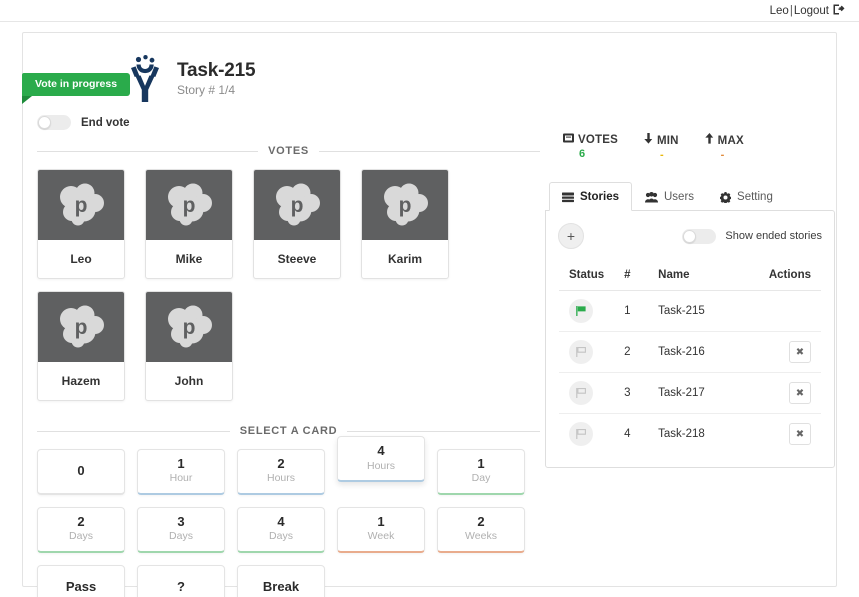  Describe the element at coordinates (779, 10) in the screenshot. I see `current-user-name: Leo` at that location.